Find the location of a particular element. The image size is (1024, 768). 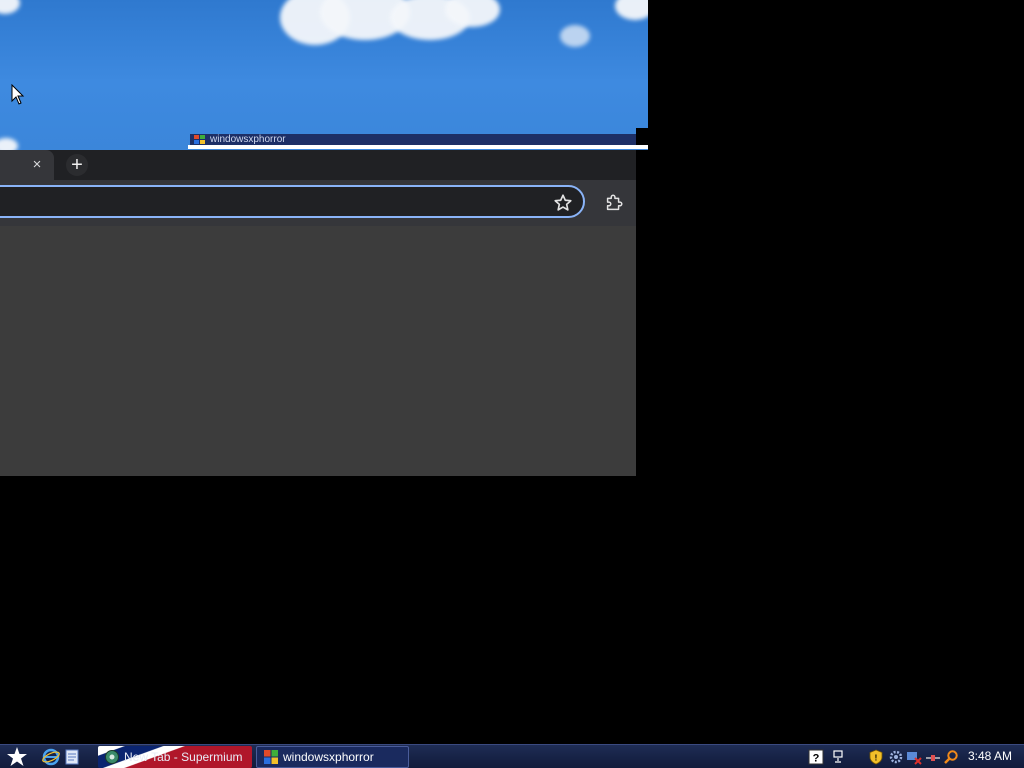

tab-close-button: × is located at coordinates (37, 165).